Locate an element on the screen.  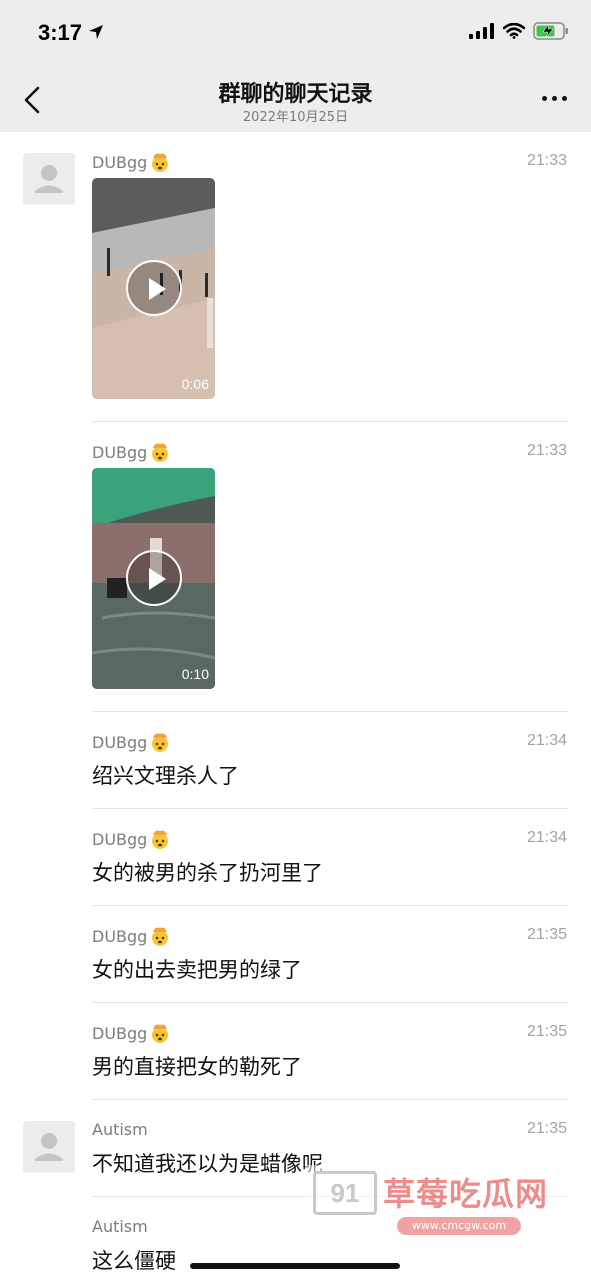
watermark-url: www.cmcgw.com is located at coordinates (459, 1226).